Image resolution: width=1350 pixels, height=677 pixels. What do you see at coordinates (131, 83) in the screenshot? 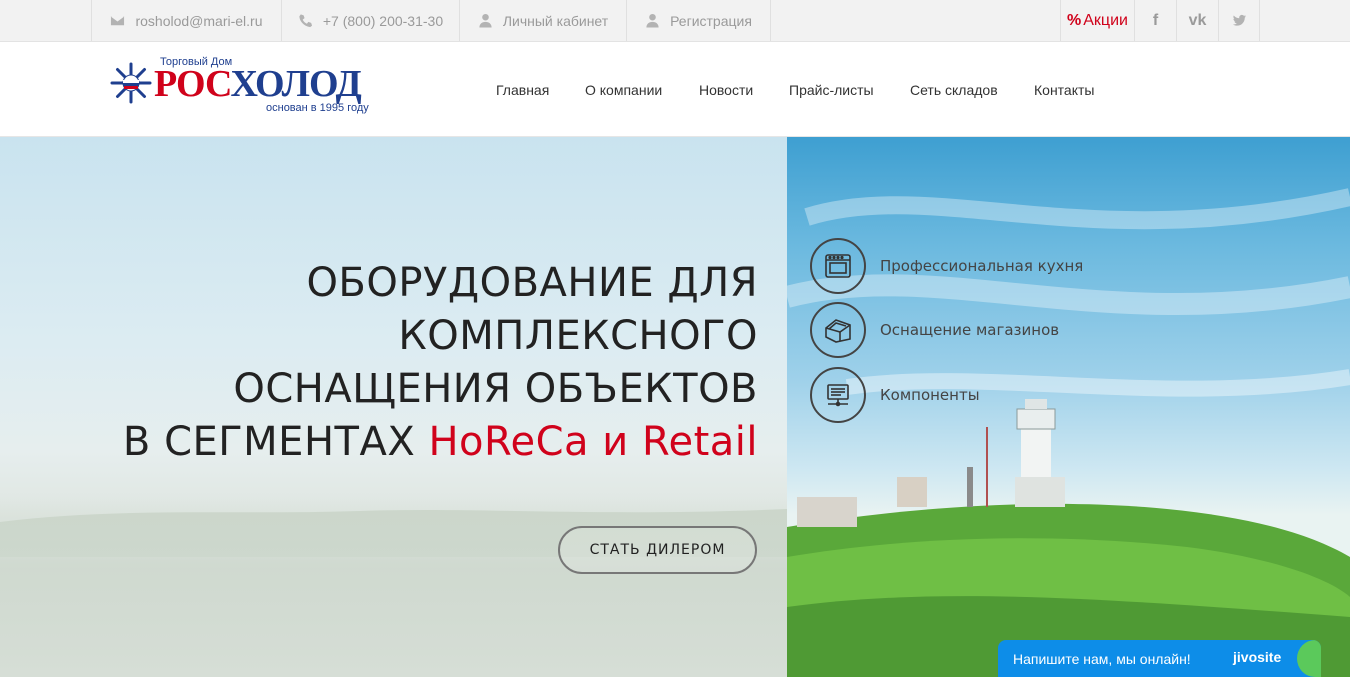
I see `snowflake-icon` at bounding box center [131, 83].